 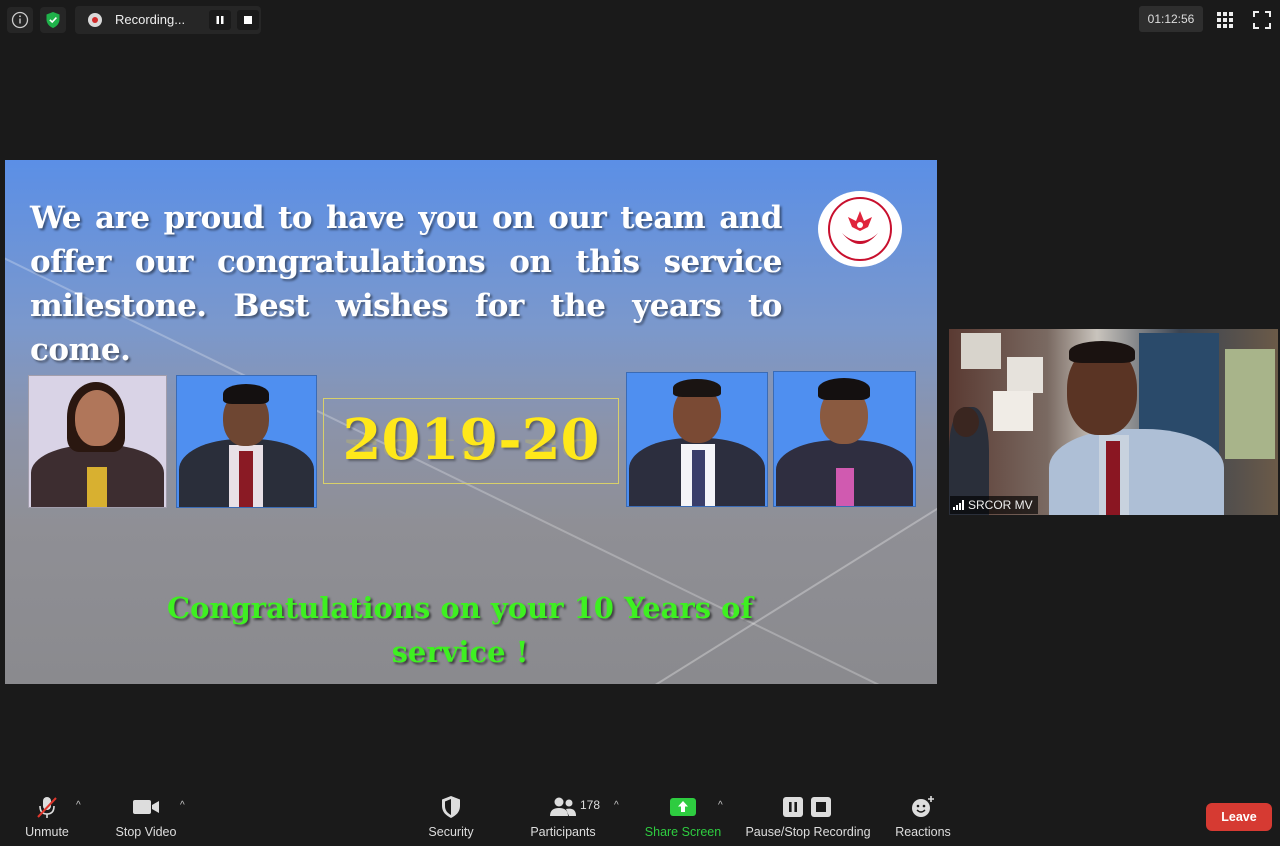 What do you see at coordinates (590, 805) in the screenshot?
I see `participants-count: 178` at bounding box center [590, 805].